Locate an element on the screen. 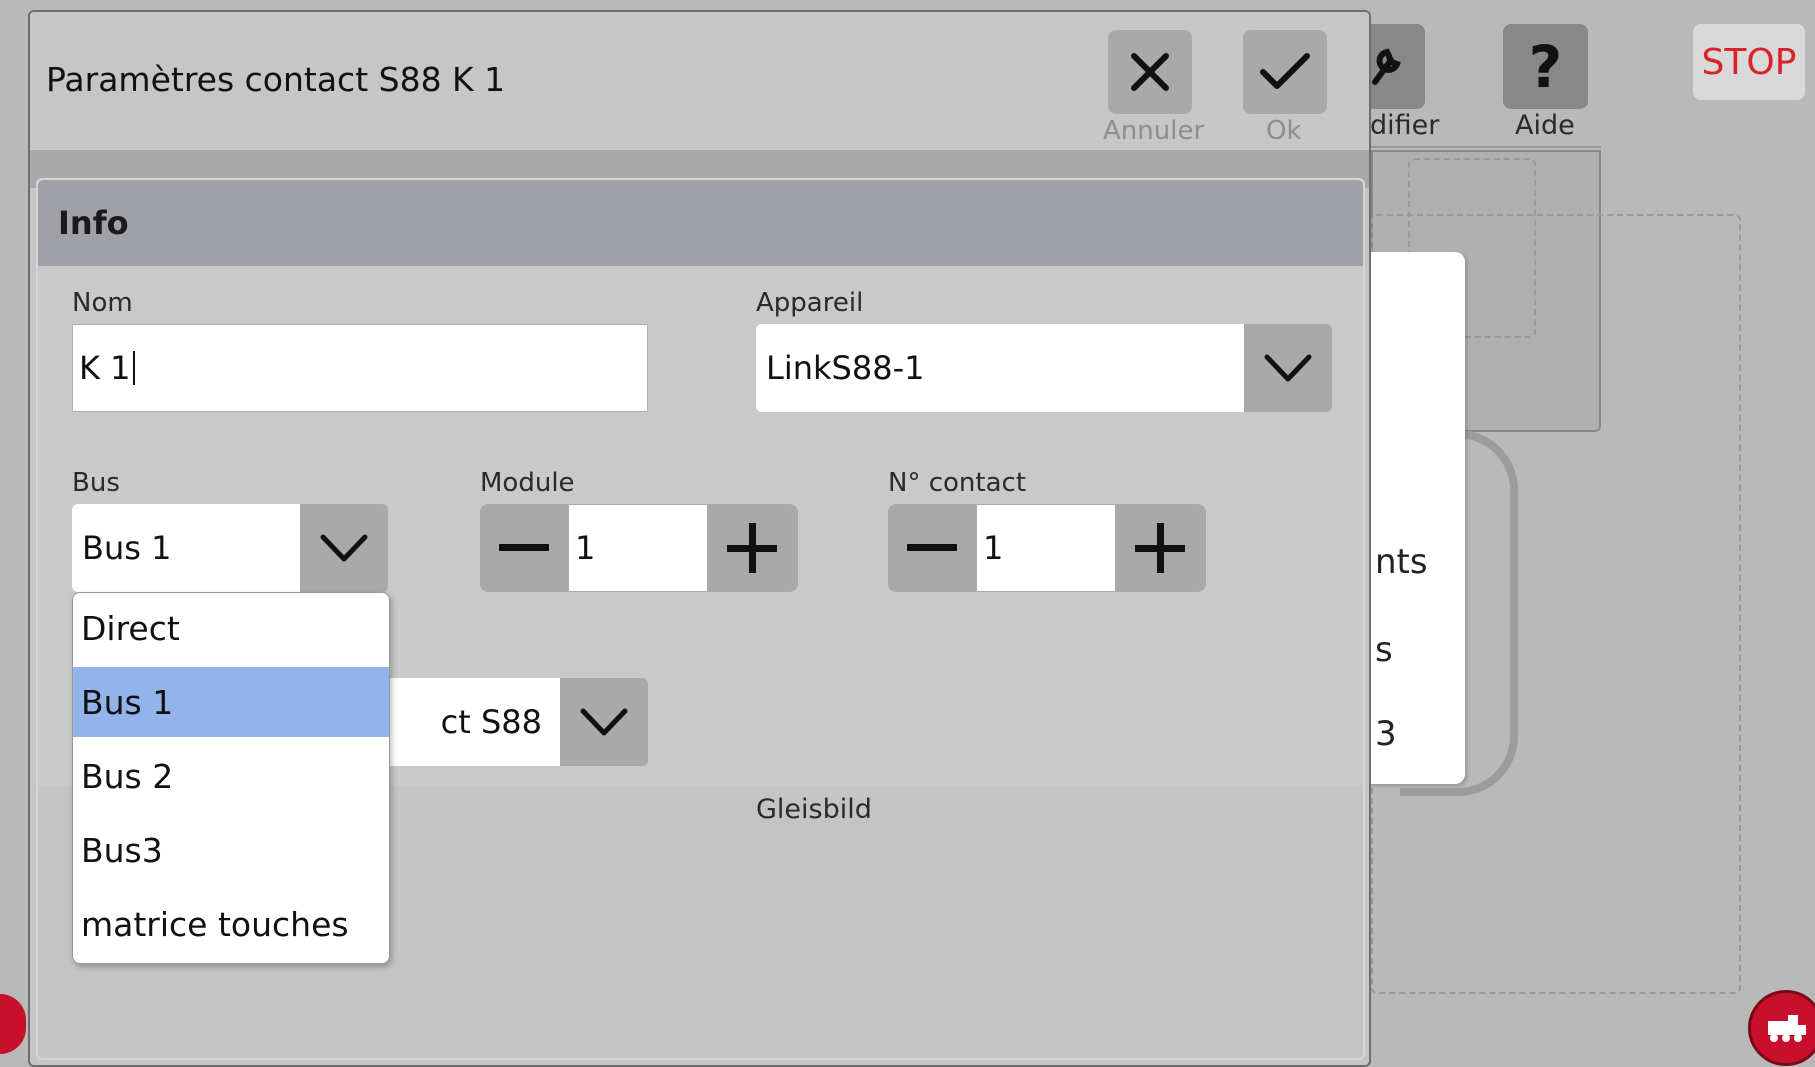 The image size is (1815, 1067). ok-button is located at coordinates (1285, 72).